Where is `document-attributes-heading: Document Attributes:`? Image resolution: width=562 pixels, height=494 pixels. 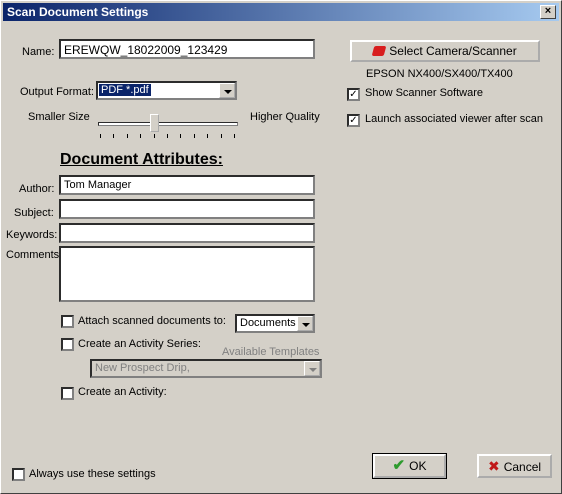 document-attributes-heading: Document Attributes: is located at coordinates (141, 159).